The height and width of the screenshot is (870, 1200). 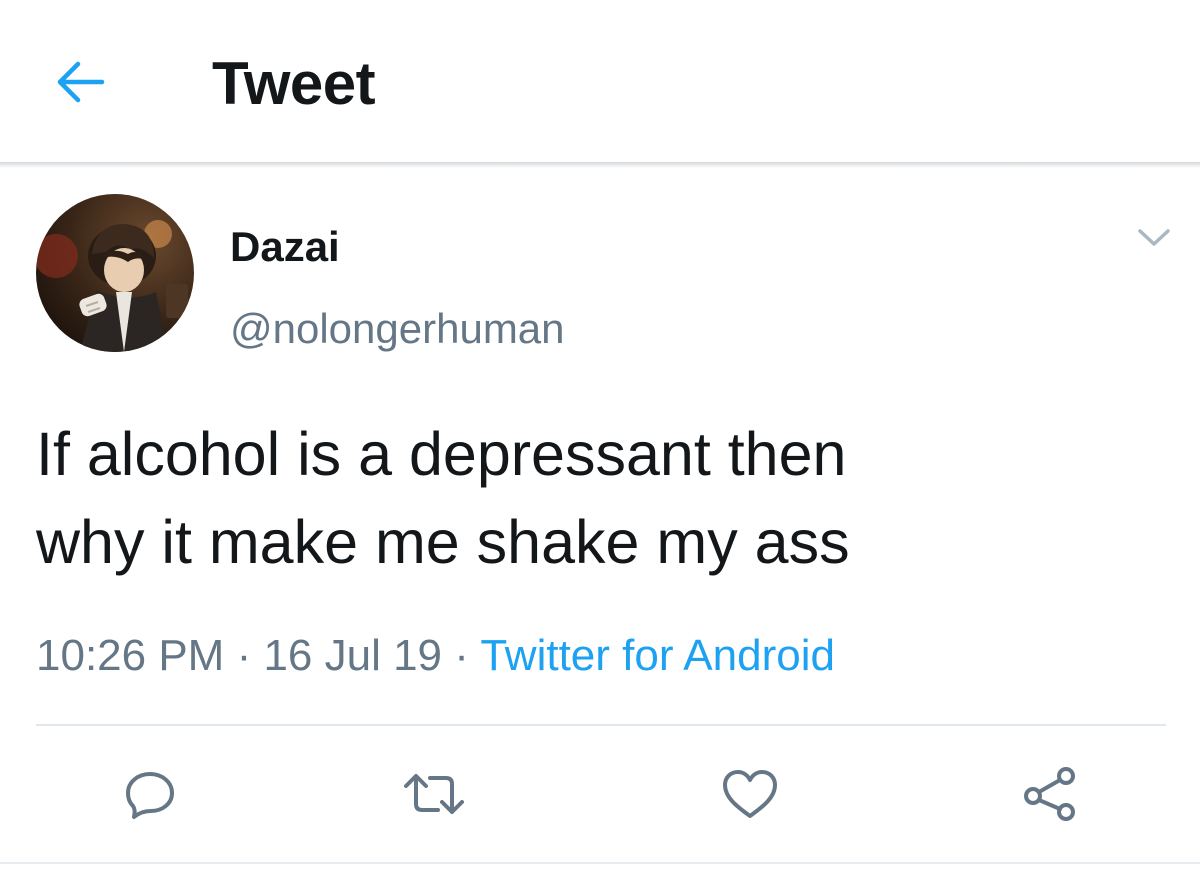 What do you see at coordinates (130, 655) in the screenshot?
I see `tweet-time: 10:26 PM` at bounding box center [130, 655].